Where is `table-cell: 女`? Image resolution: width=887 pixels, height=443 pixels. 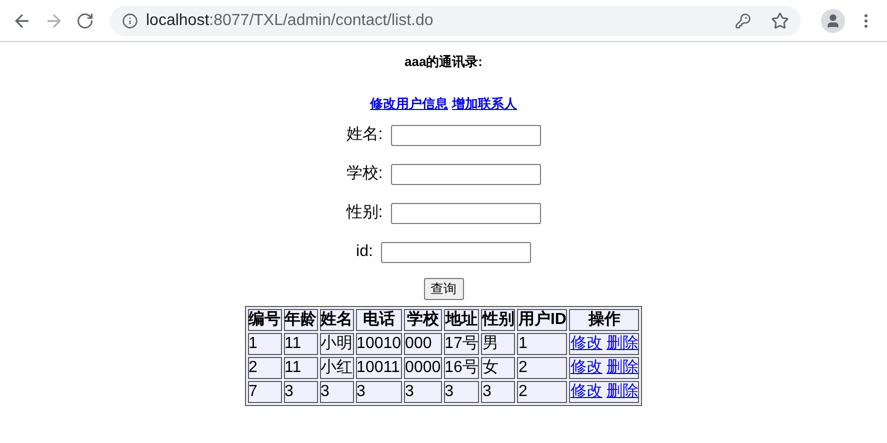
table-cell: 女 is located at coordinates (498, 368).